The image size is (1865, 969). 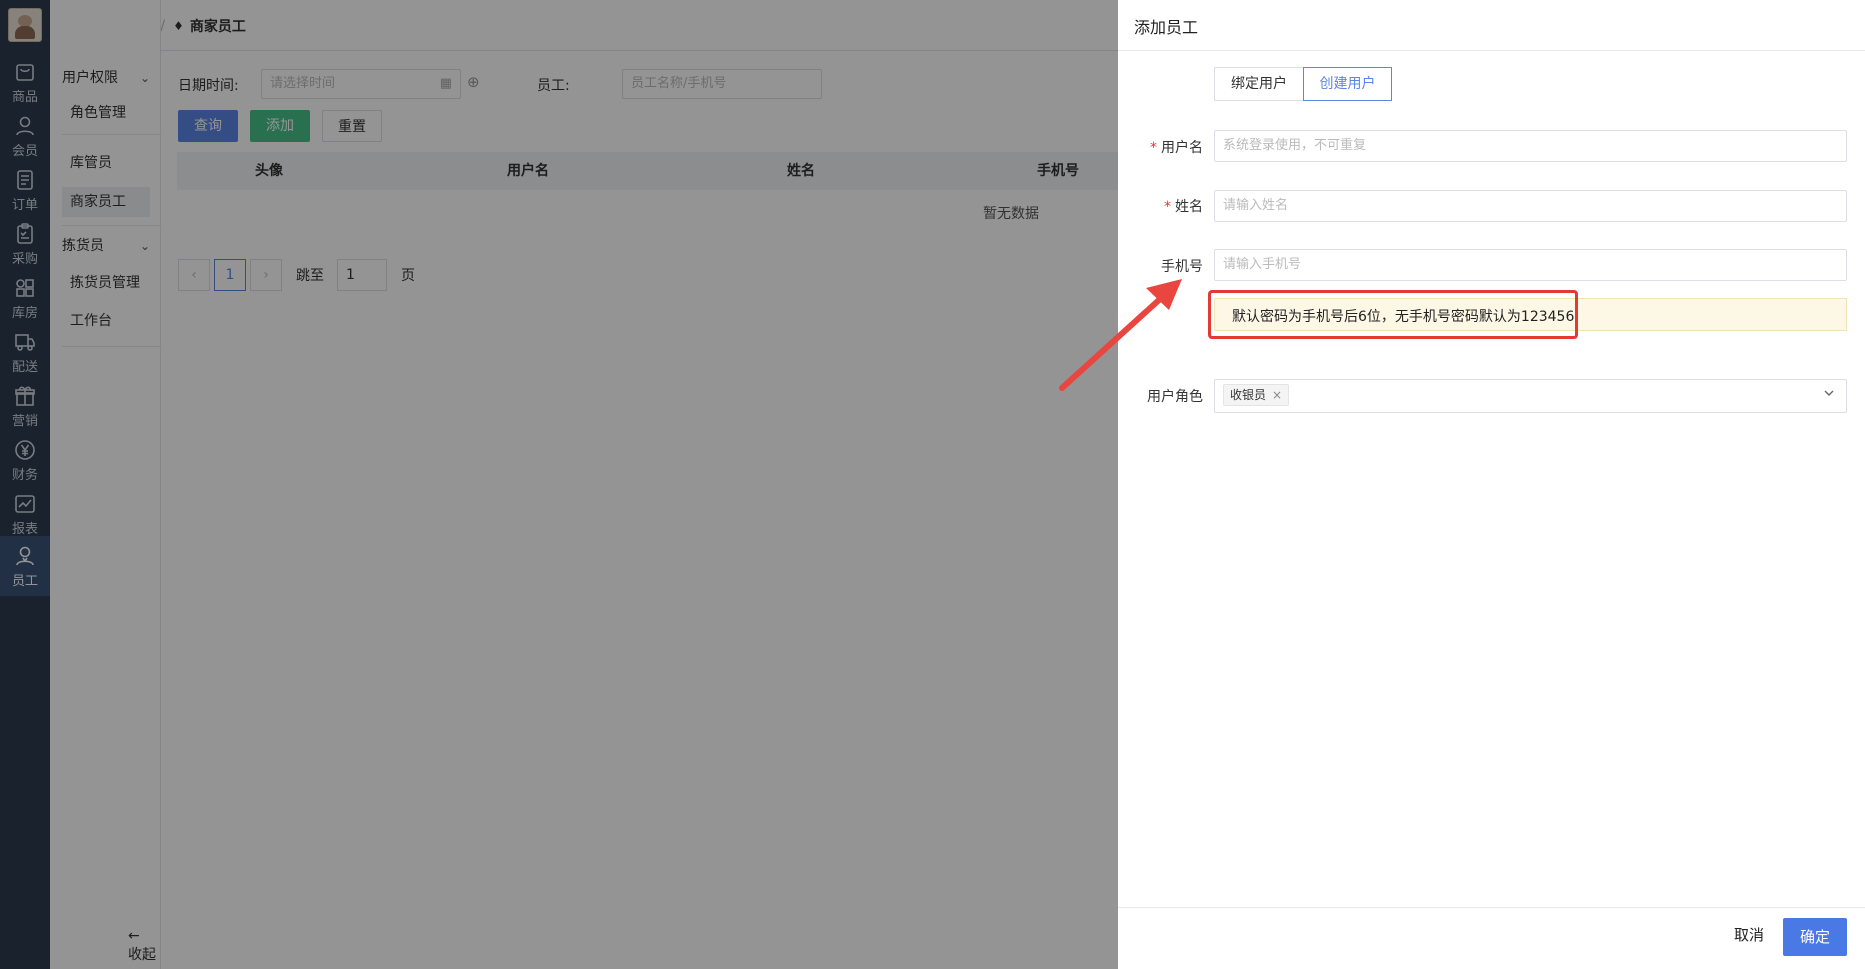 I want to click on confirm-button: 确定, so click(x=1815, y=937).